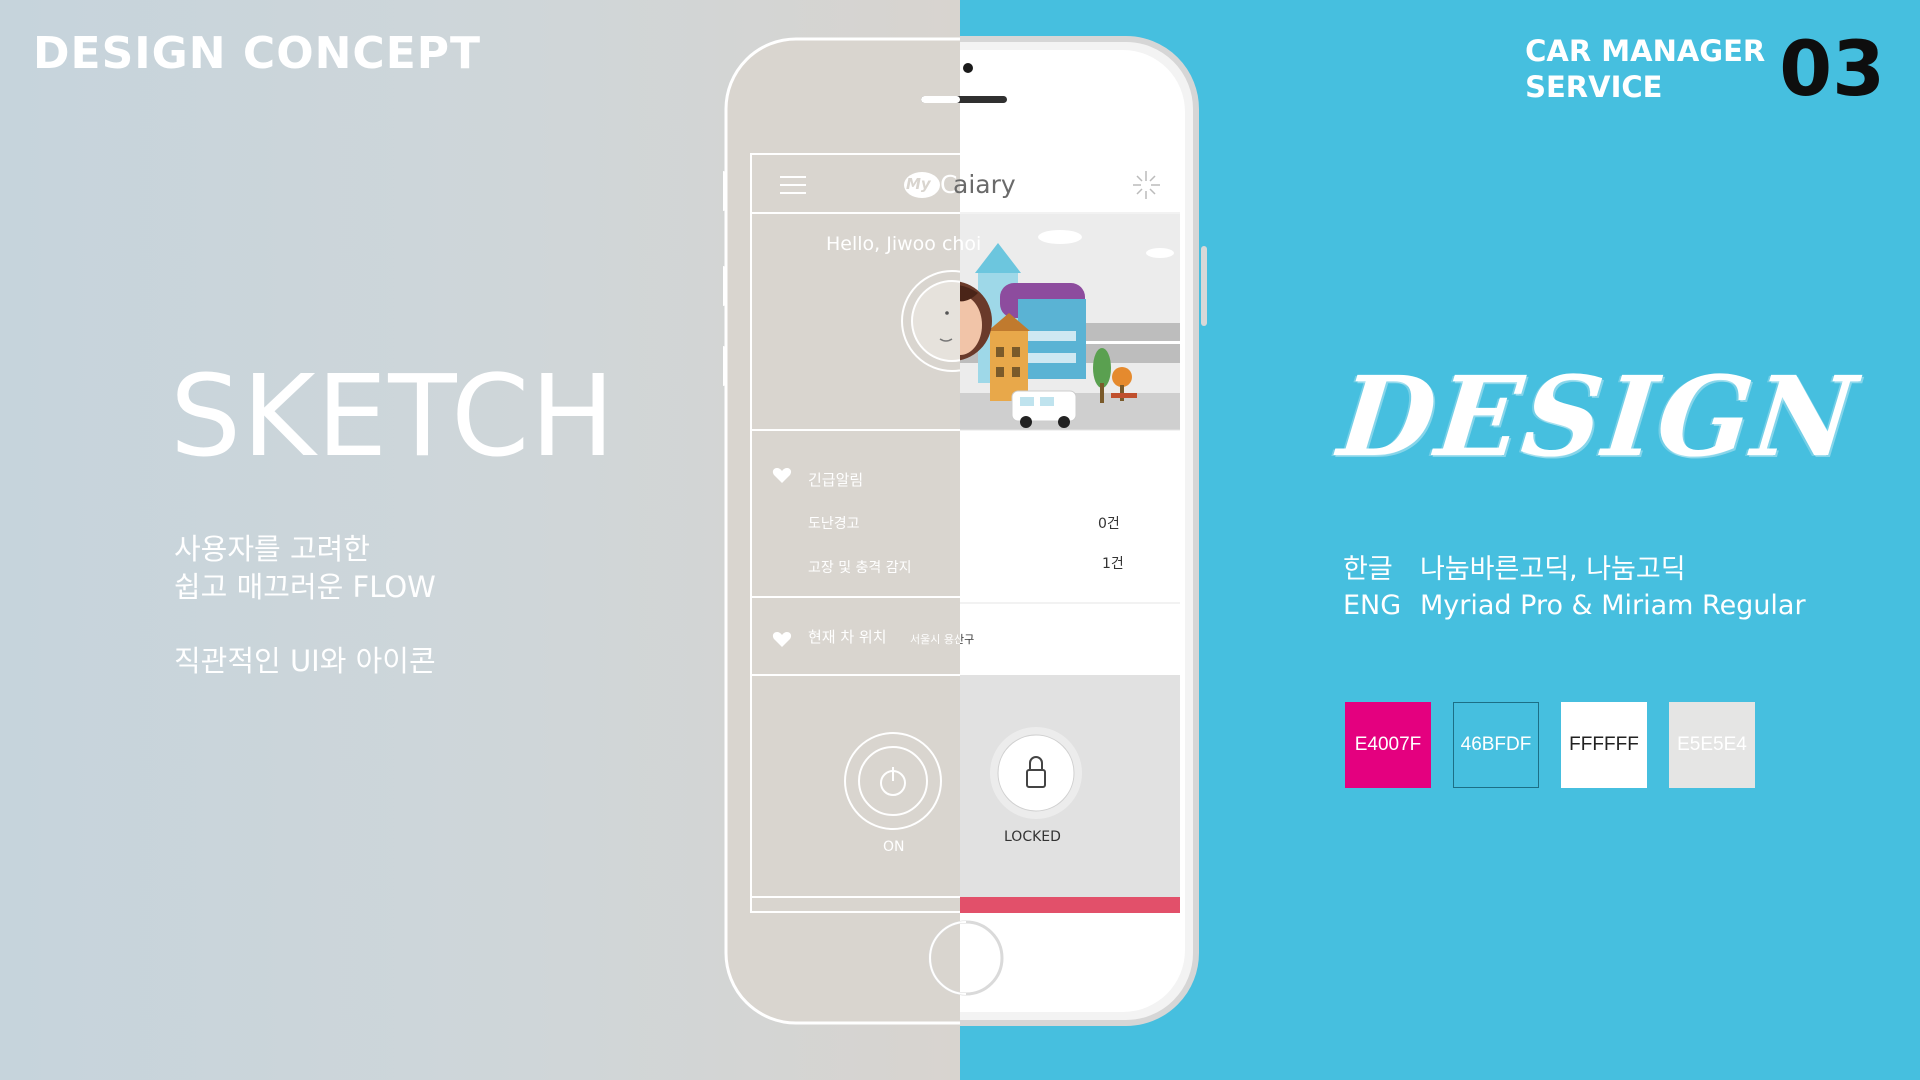 The height and width of the screenshot is (1080, 1920). Describe the element at coordinates (1598, 416) in the screenshot. I see `design-title: DESIGN` at that location.